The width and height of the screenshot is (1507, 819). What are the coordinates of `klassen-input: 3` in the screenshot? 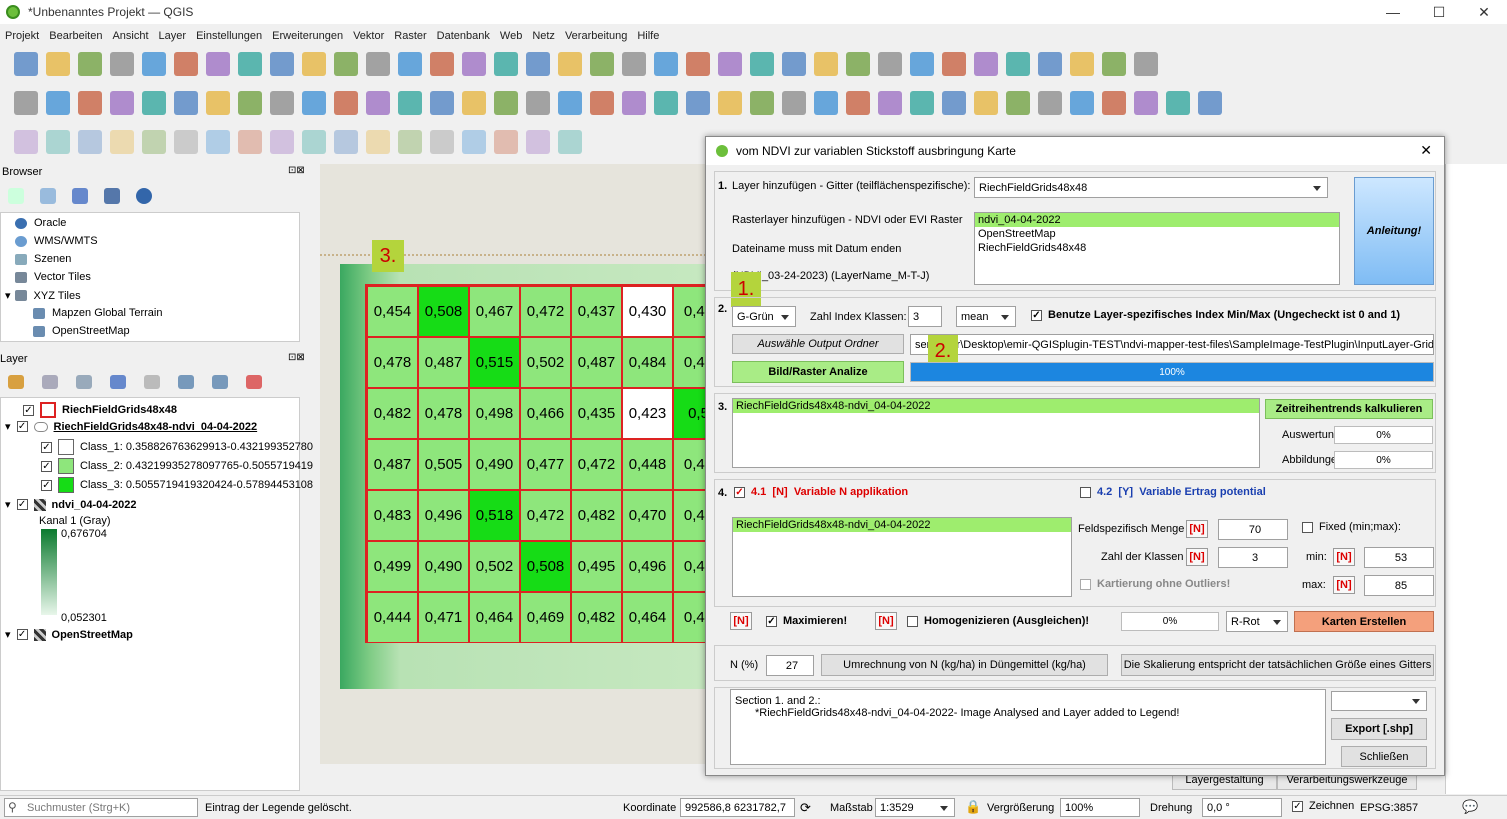 It's located at (1253, 557).